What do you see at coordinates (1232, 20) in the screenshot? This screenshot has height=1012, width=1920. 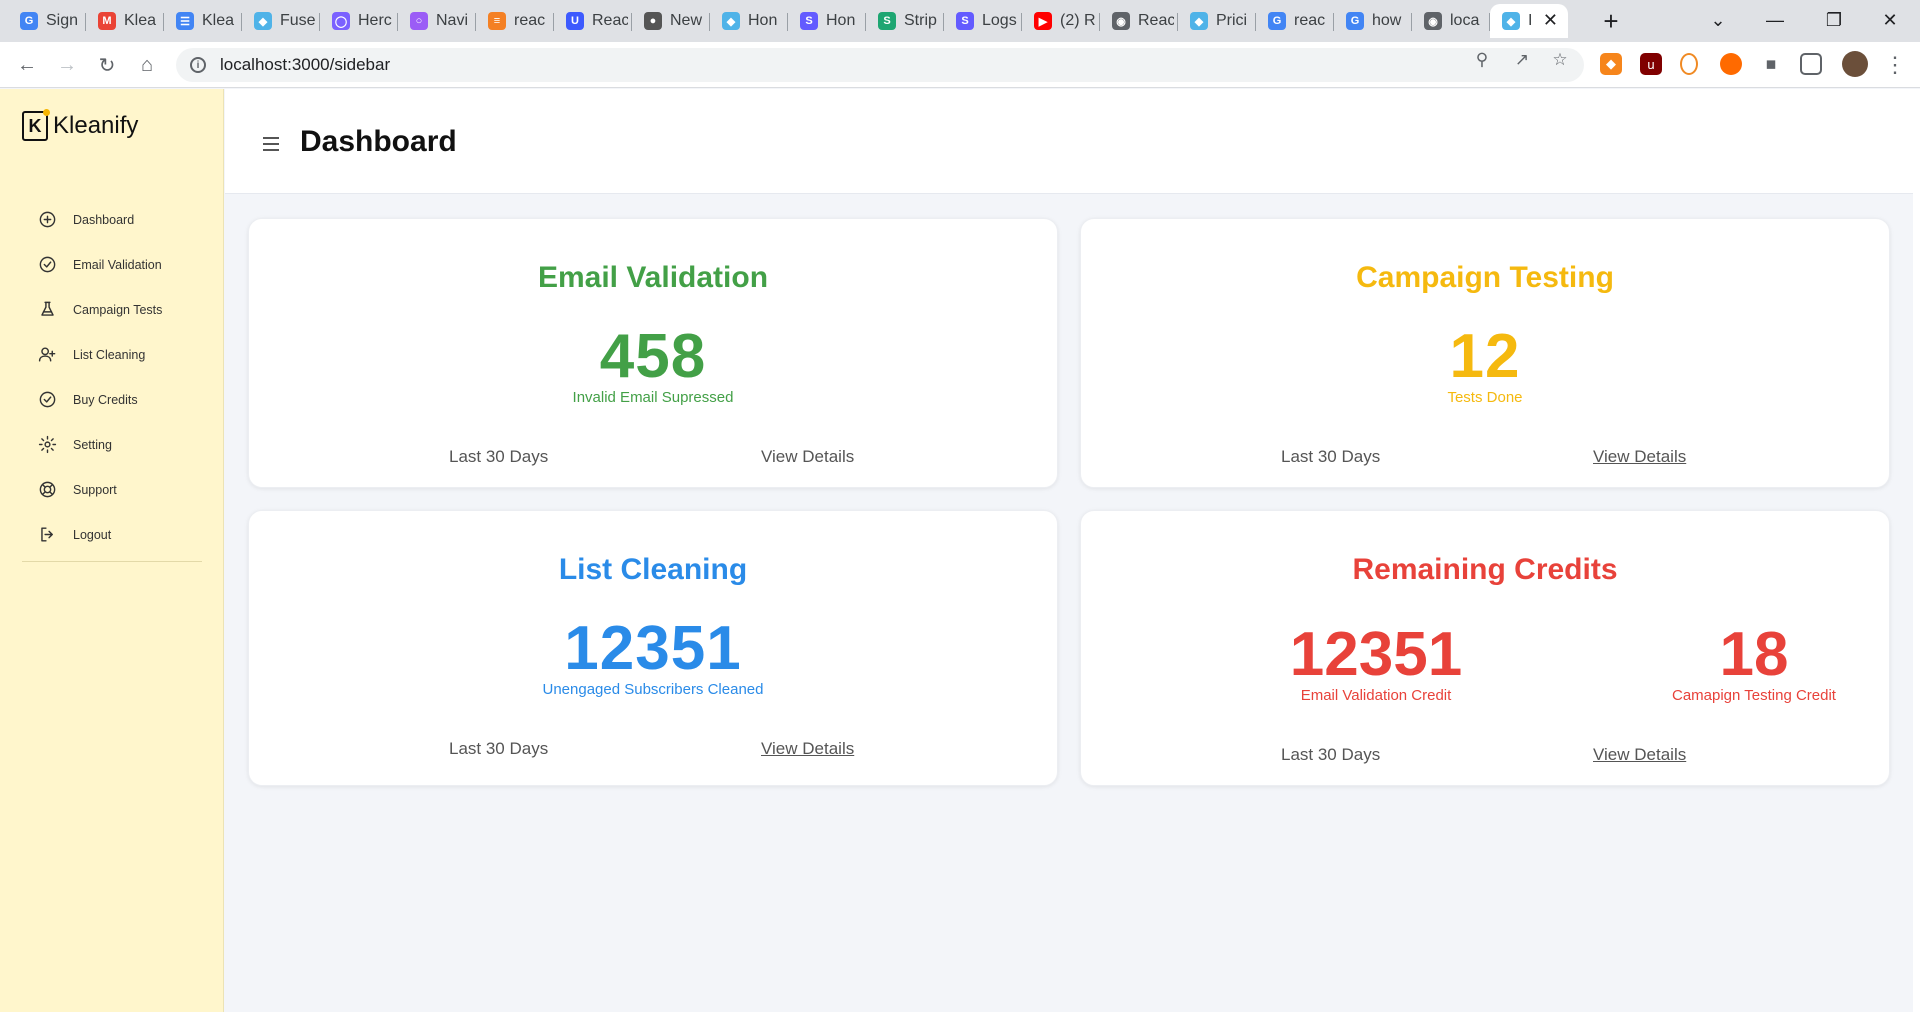 I see `tab-label: Prici` at bounding box center [1232, 20].